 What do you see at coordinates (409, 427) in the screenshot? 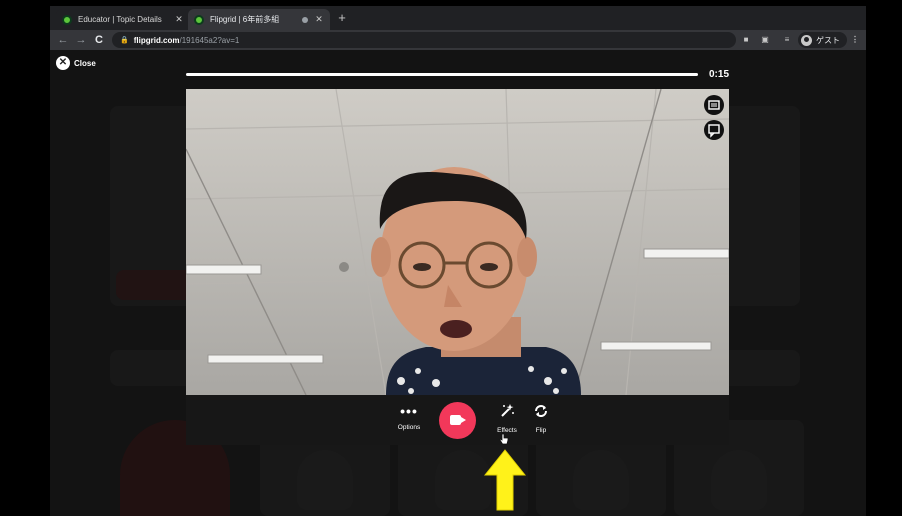
I see `options-label: Options` at bounding box center [409, 427].